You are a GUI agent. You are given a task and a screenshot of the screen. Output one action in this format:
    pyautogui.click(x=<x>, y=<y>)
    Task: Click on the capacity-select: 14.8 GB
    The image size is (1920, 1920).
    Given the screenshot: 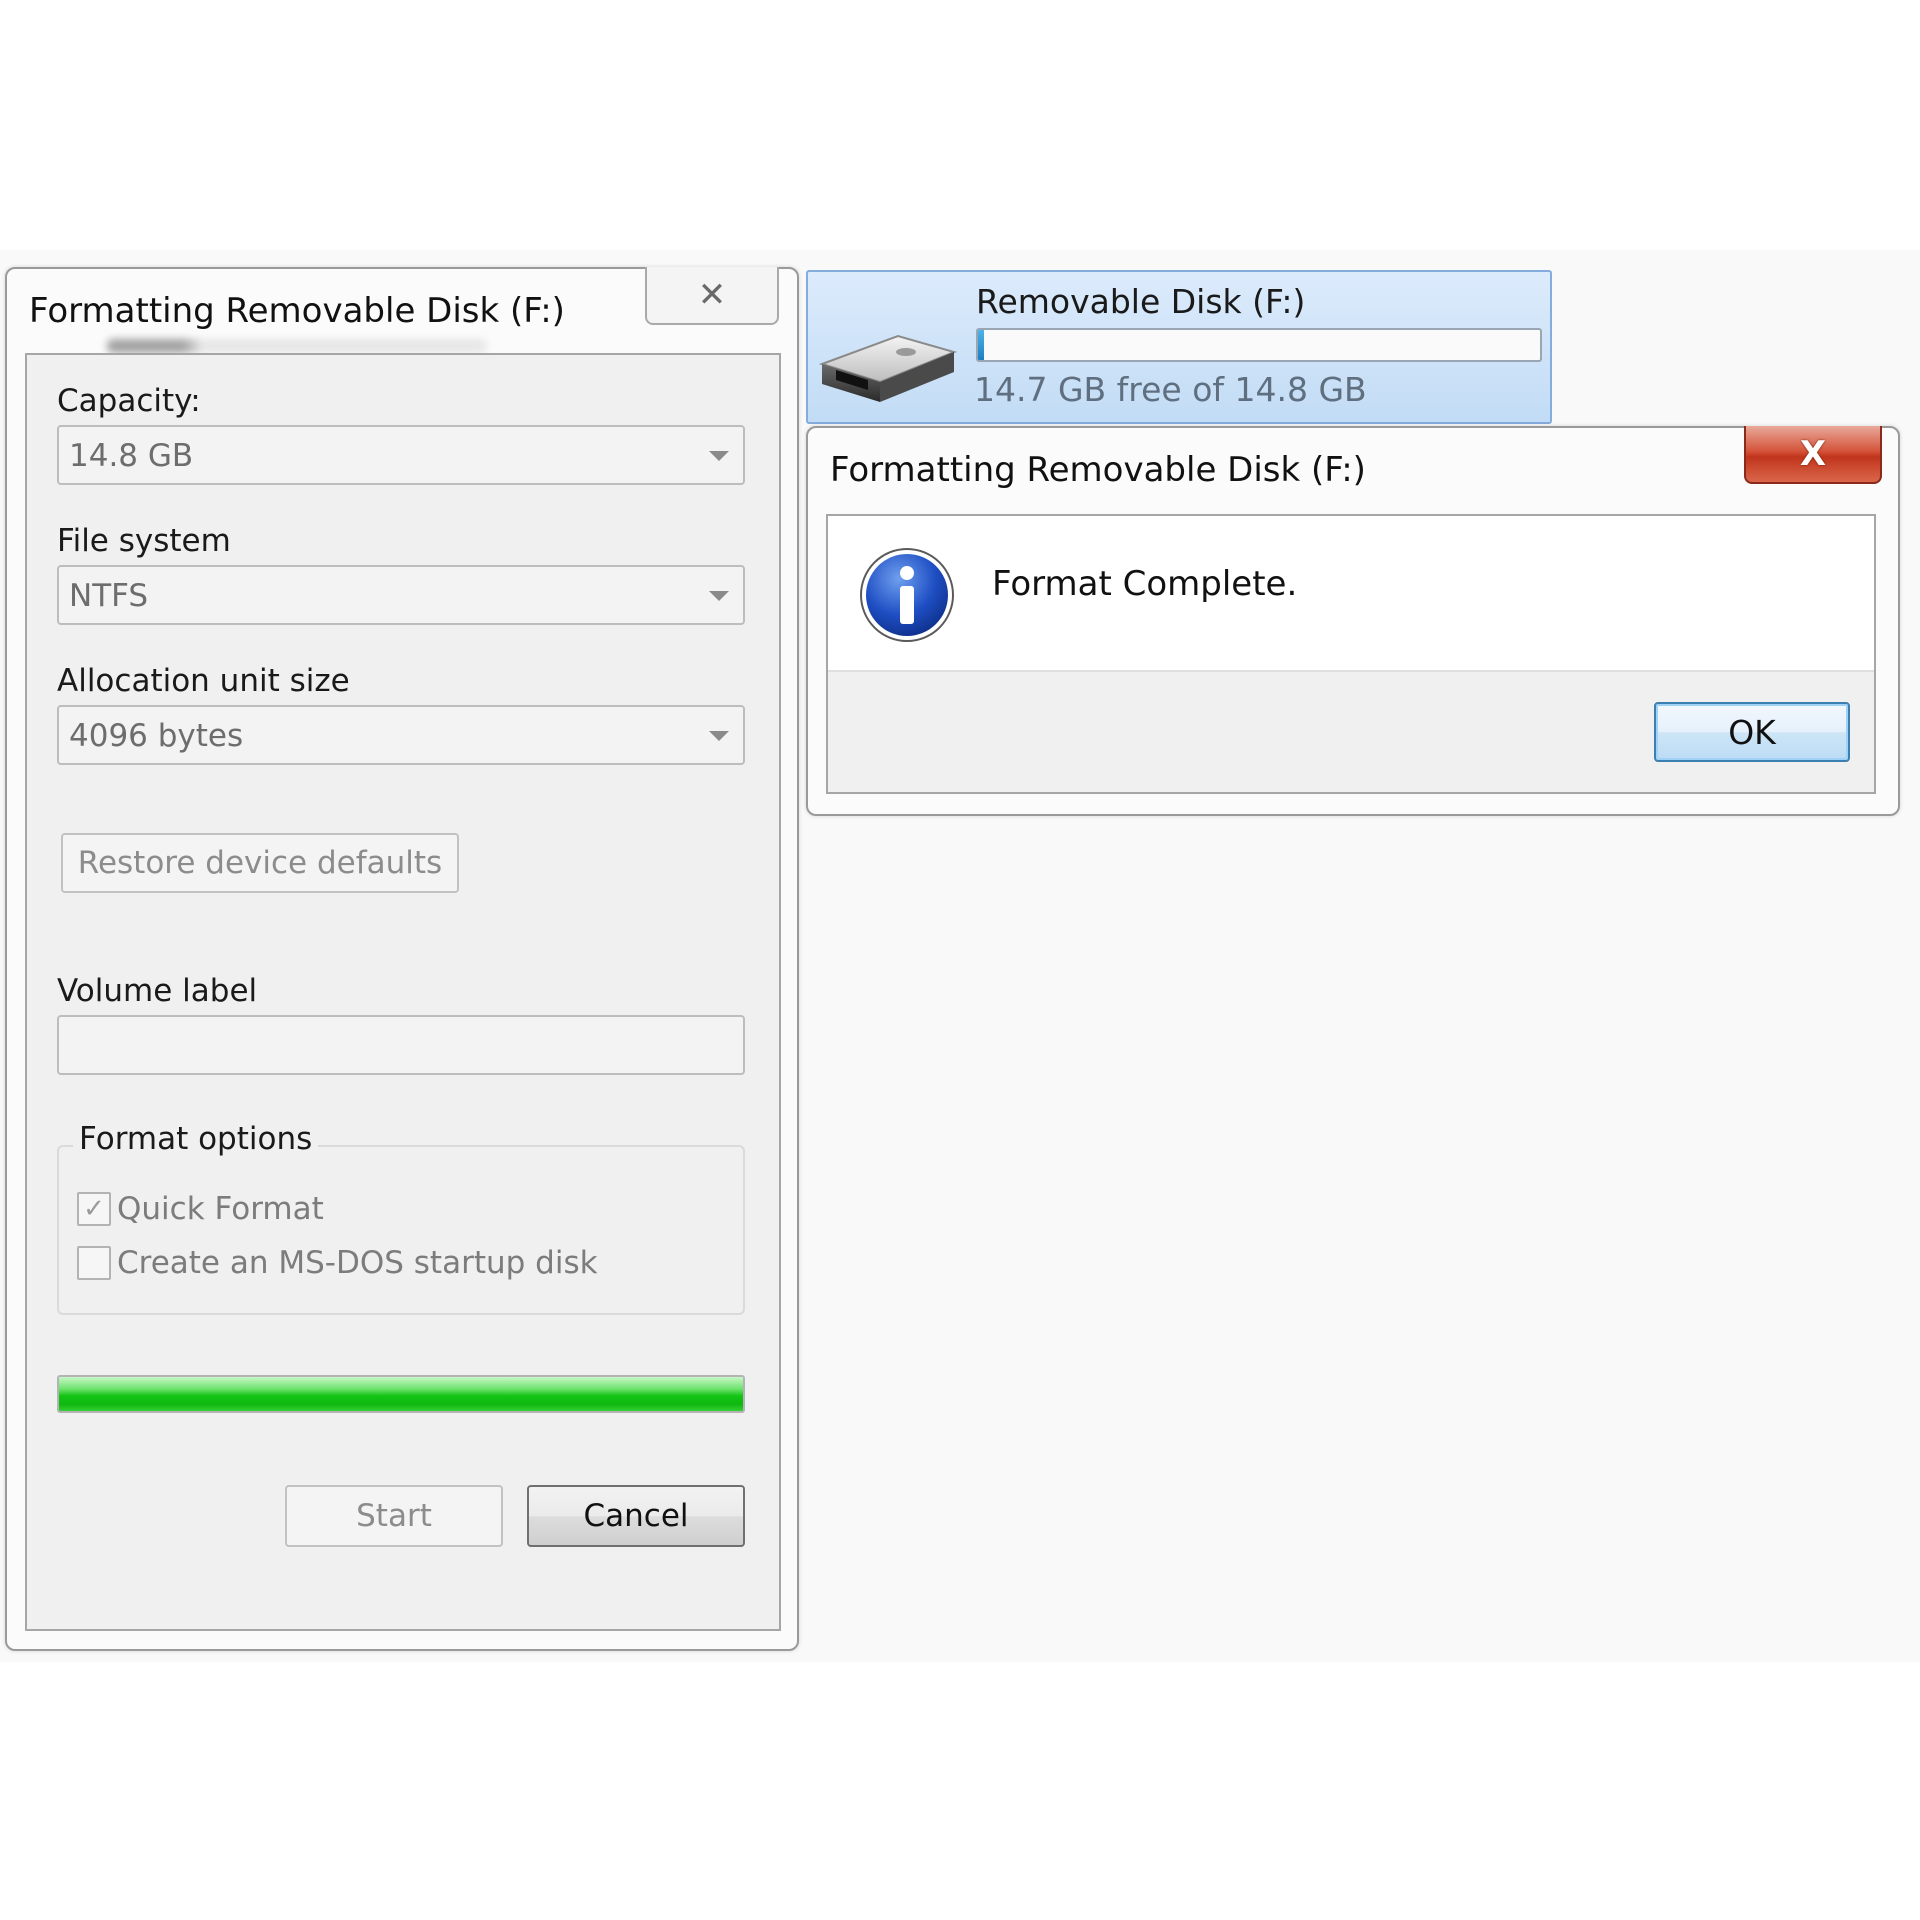 What is the action you would take?
    pyautogui.click(x=401, y=455)
    